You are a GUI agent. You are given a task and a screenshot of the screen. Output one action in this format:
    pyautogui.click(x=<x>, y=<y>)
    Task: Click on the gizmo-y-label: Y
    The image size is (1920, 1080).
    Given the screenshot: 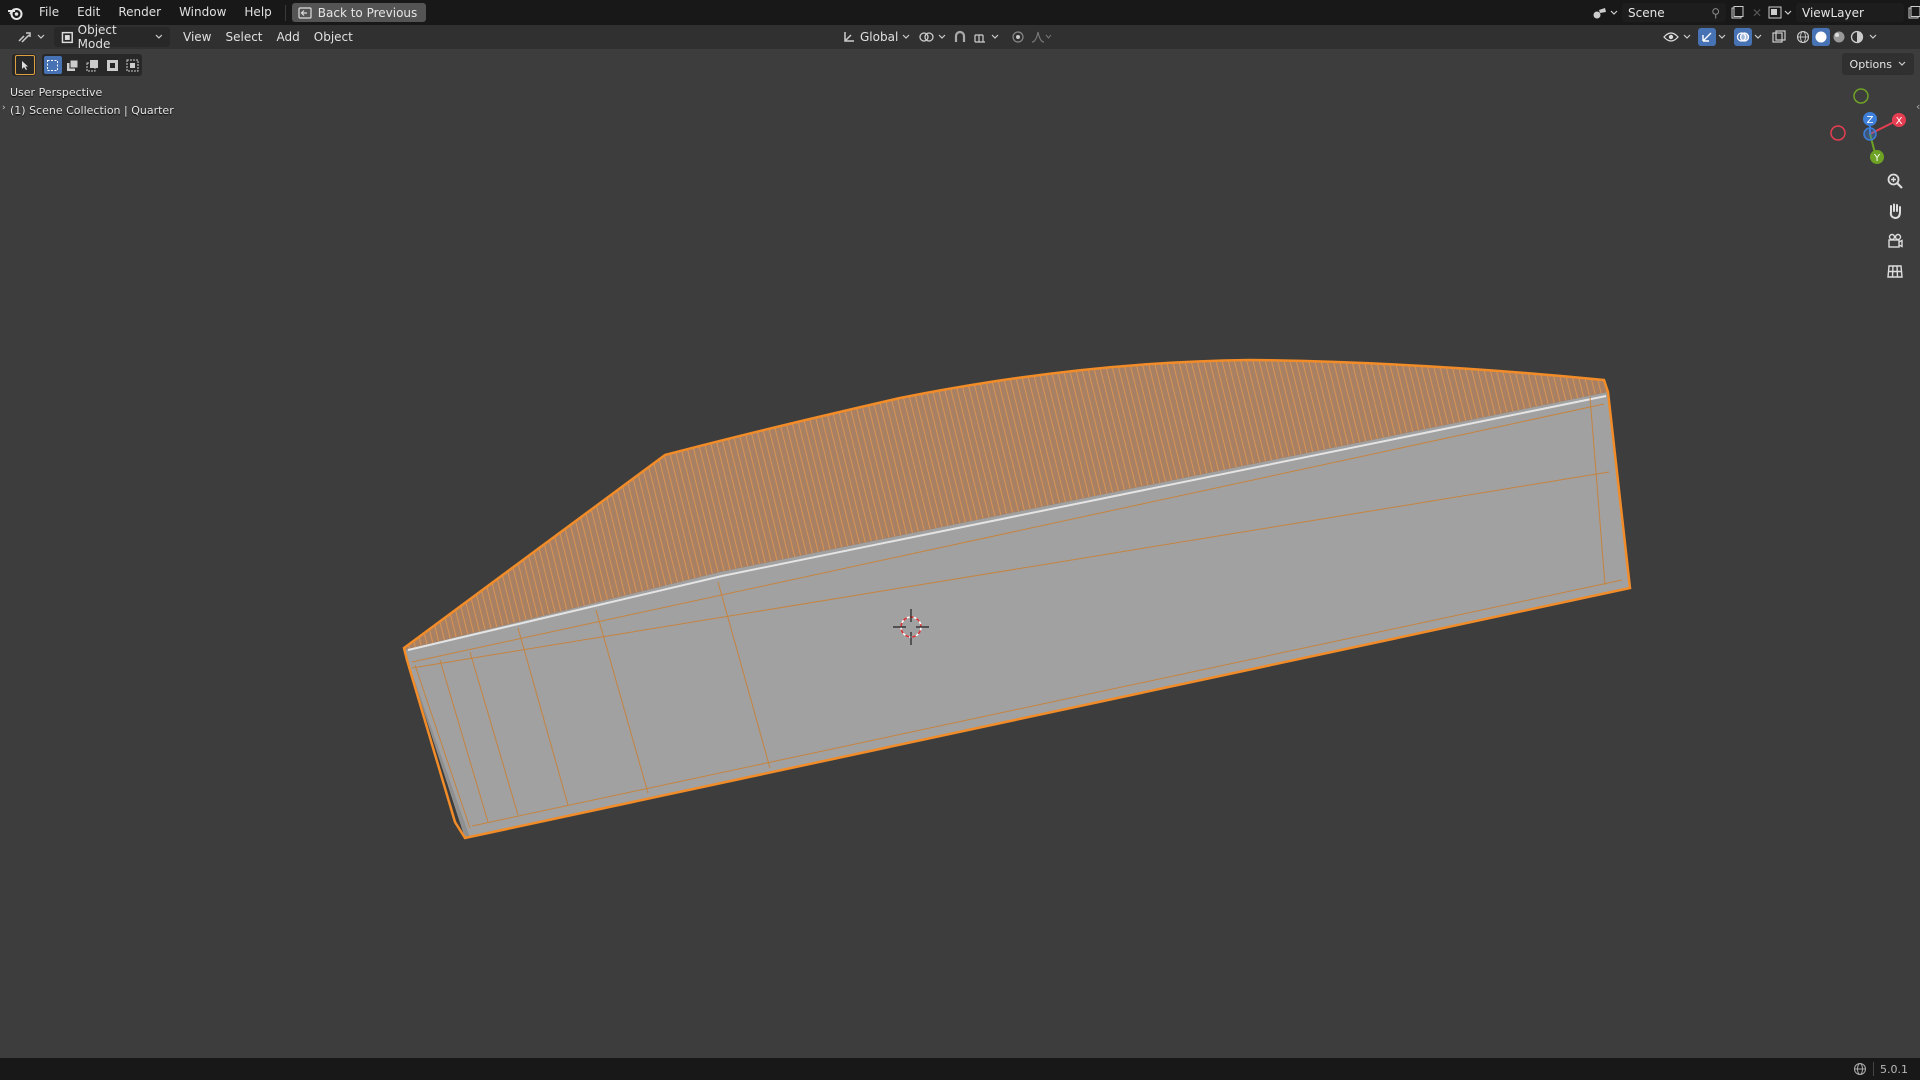 What is the action you would take?
    pyautogui.click(x=1877, y=158)
    